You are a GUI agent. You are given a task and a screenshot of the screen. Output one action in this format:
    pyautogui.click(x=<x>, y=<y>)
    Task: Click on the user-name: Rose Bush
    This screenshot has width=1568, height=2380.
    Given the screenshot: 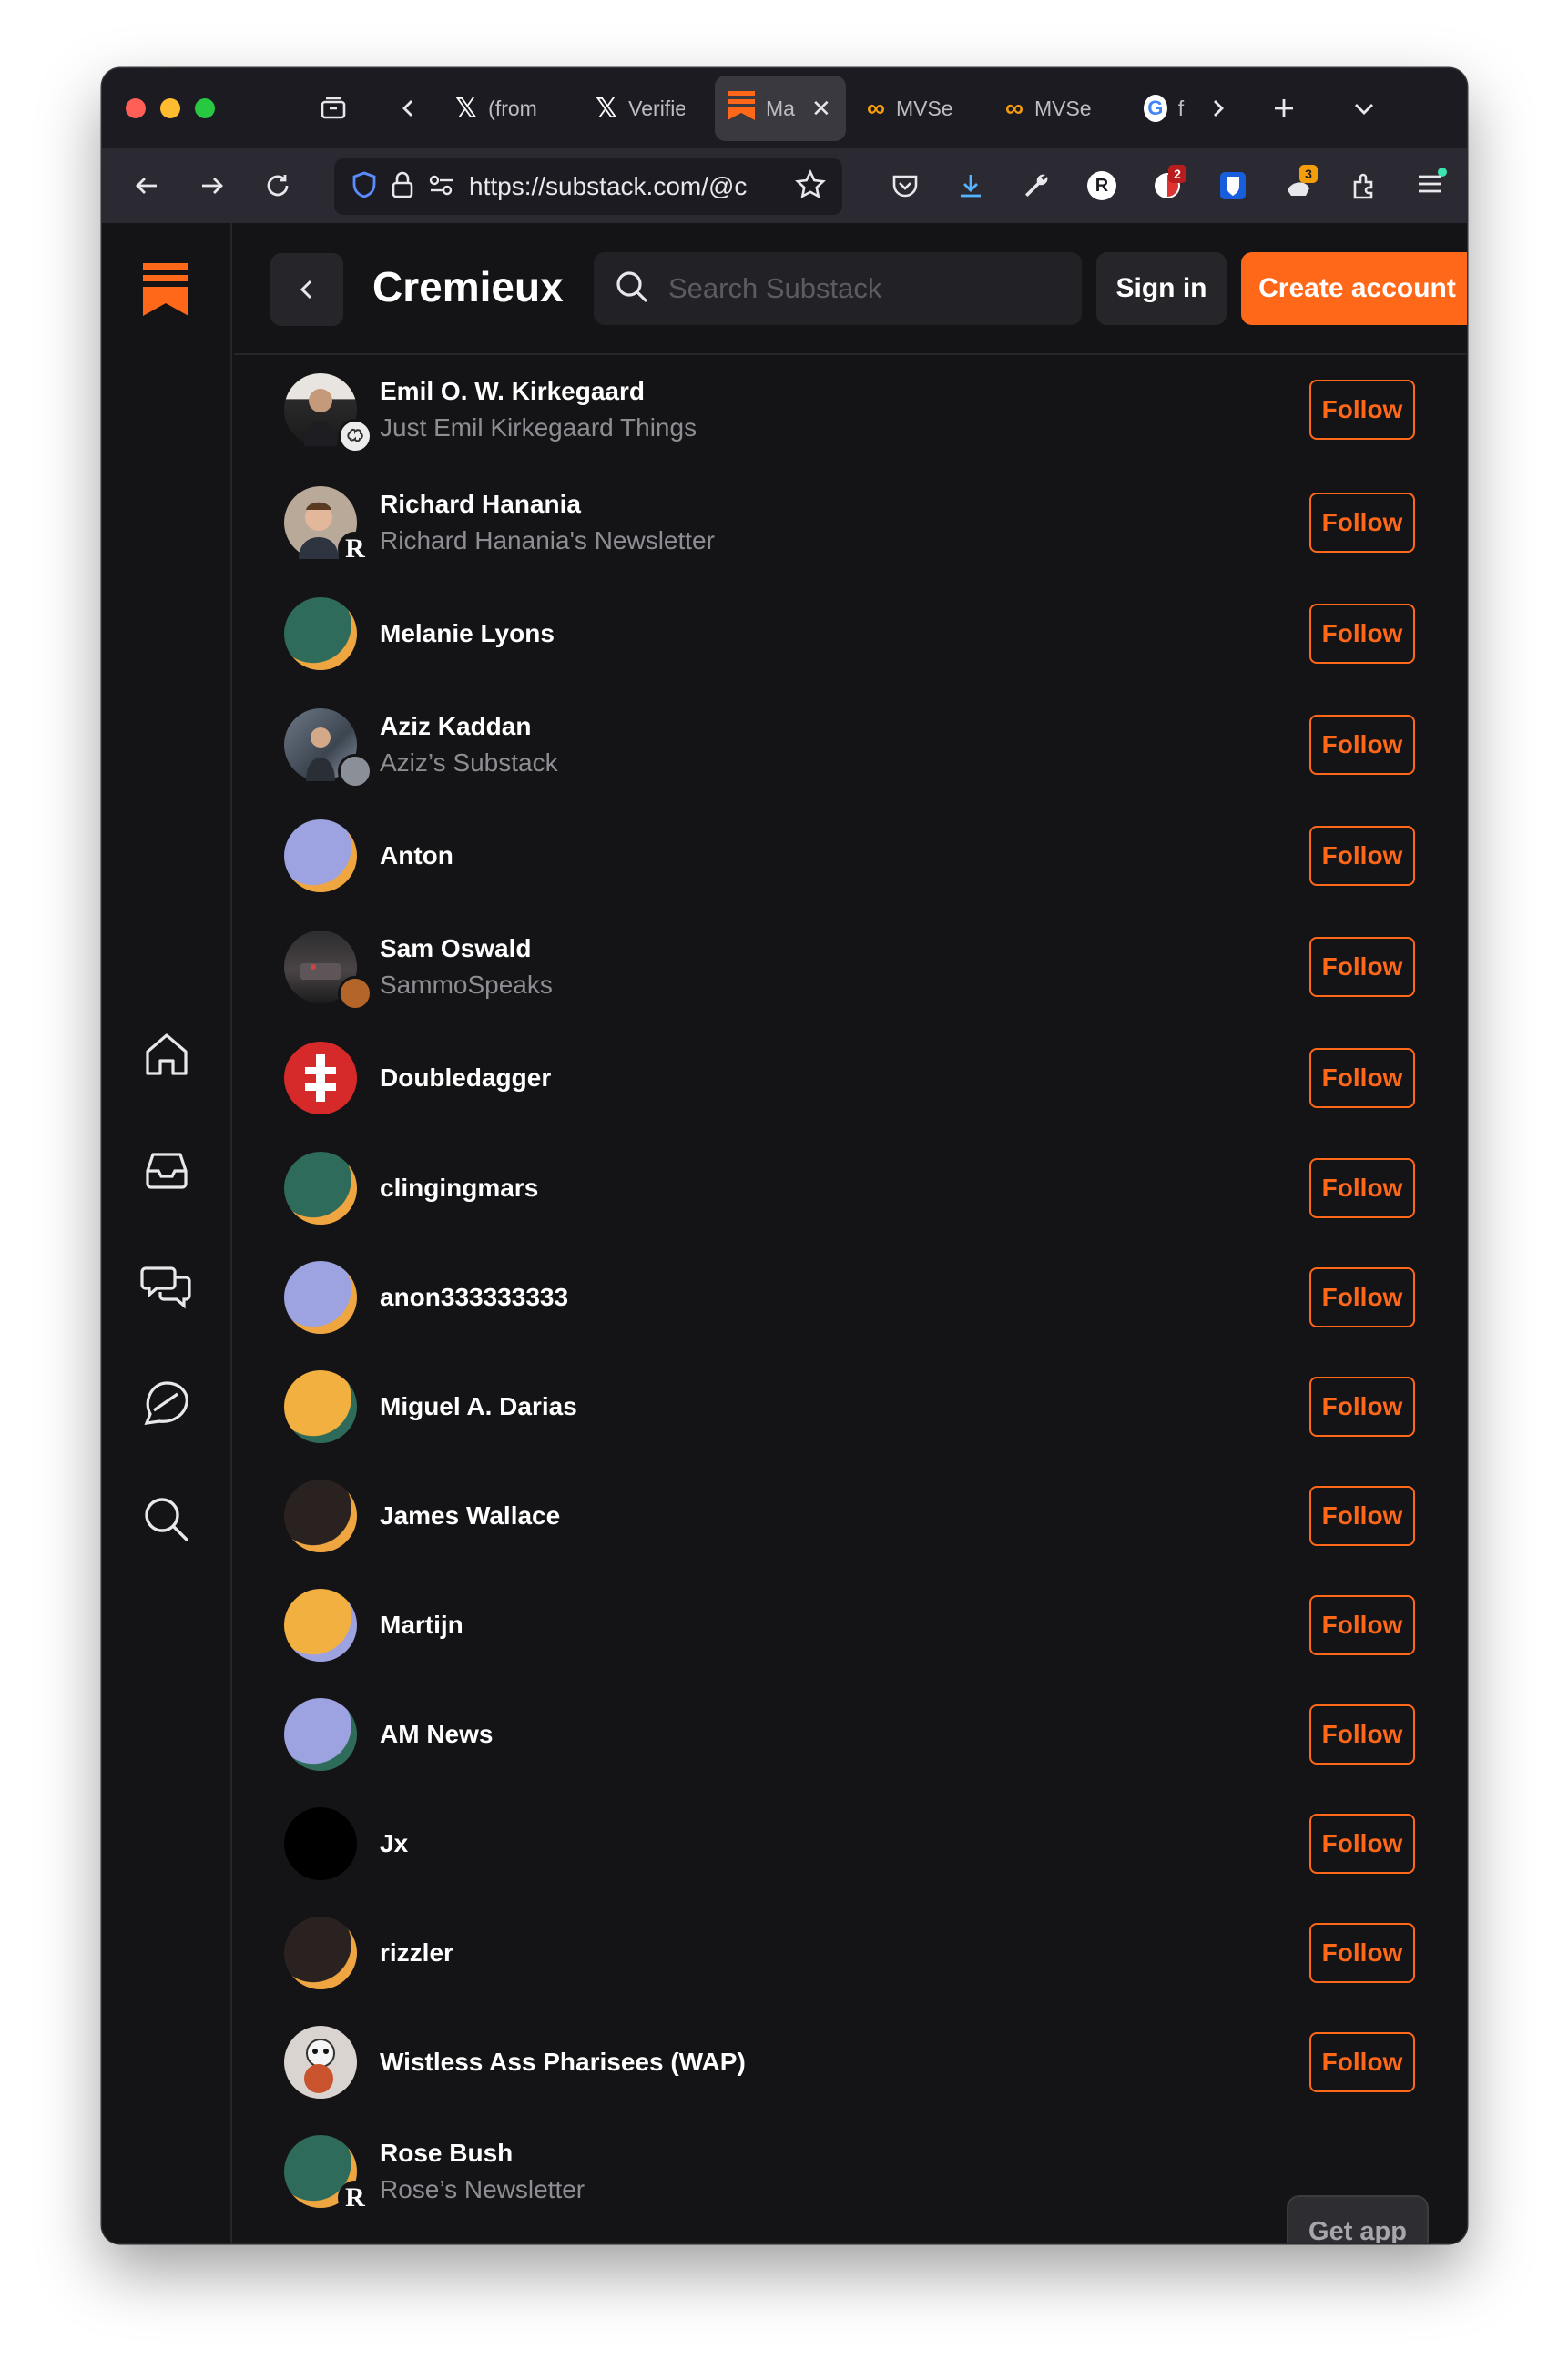 What is the action you would take?
    pyautogui.click(x=446, y=2153)
    